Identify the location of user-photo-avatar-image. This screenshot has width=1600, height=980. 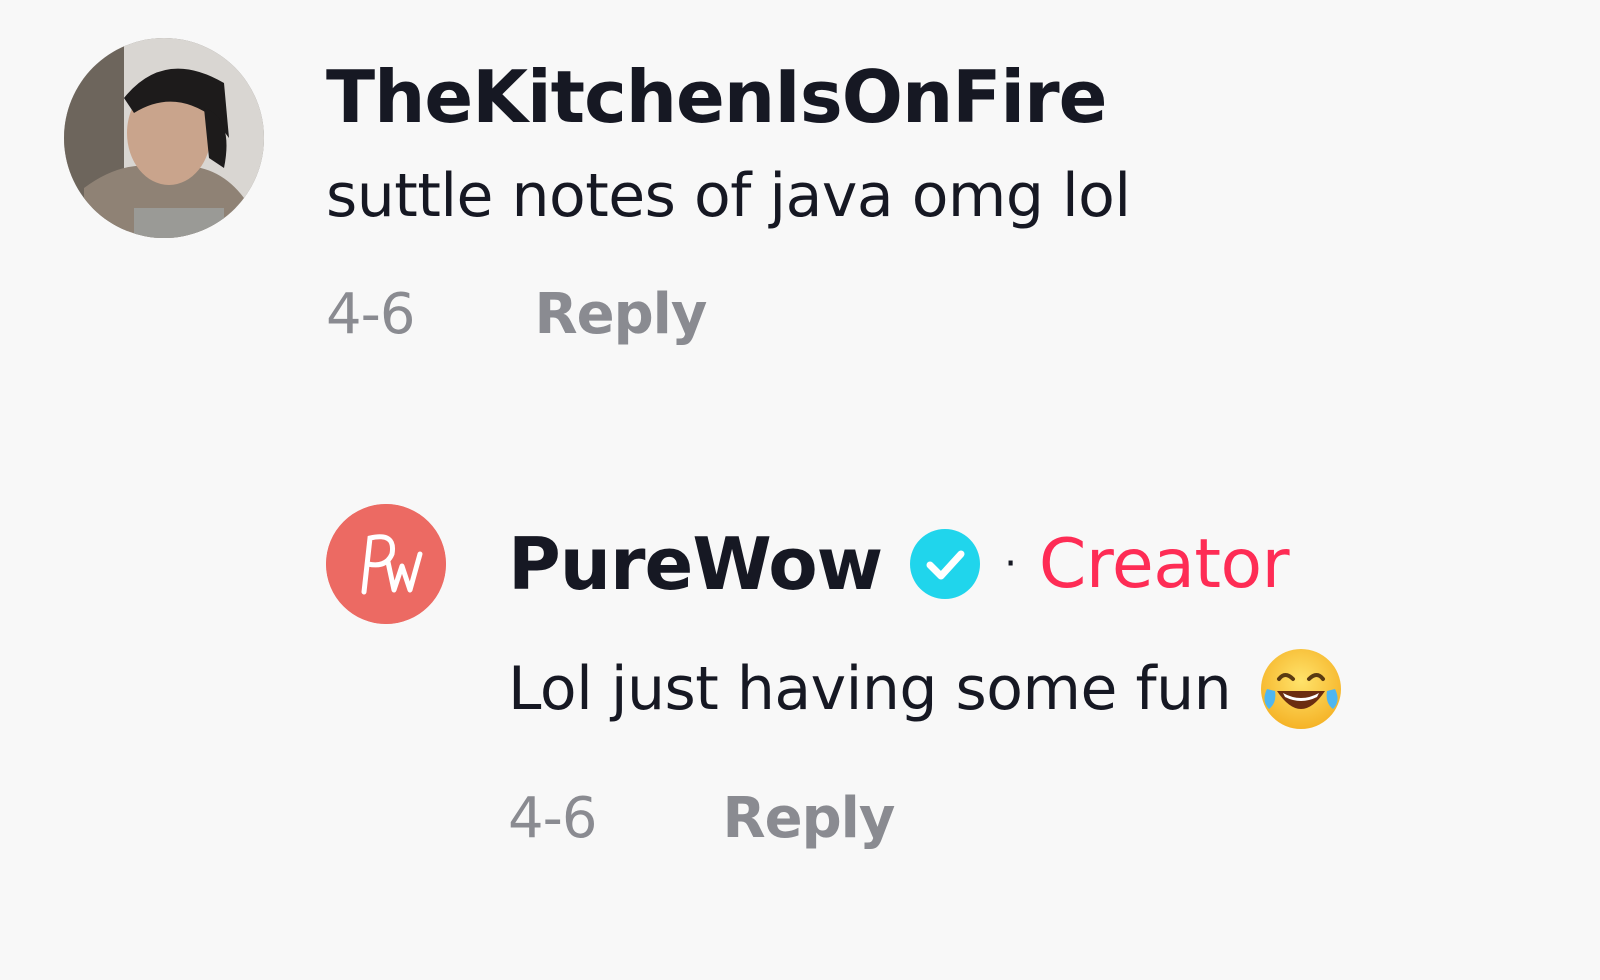
(164, 138).